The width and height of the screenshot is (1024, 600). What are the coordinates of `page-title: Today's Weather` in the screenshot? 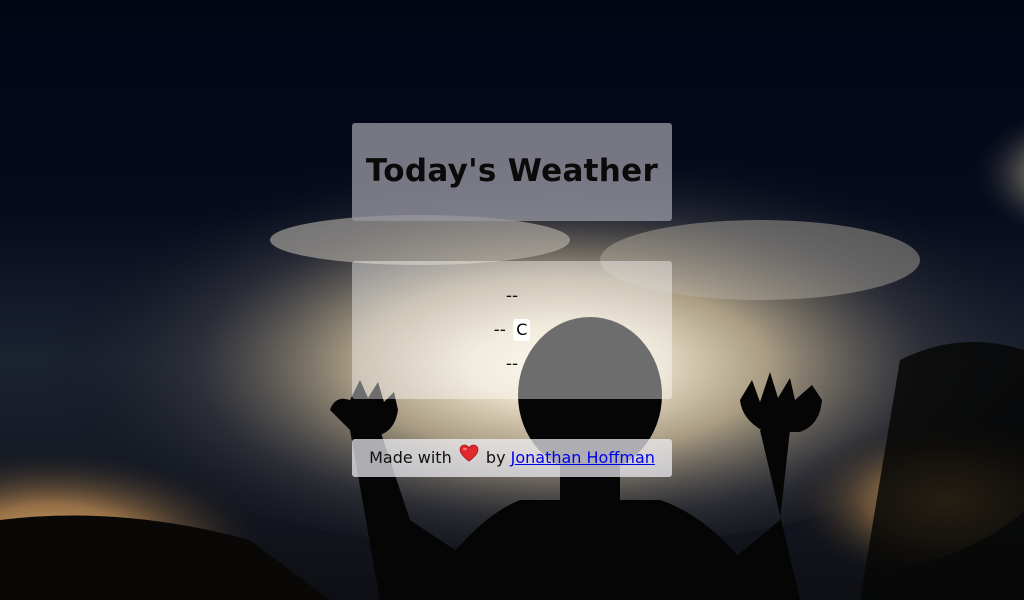 It's located at (512, 171).